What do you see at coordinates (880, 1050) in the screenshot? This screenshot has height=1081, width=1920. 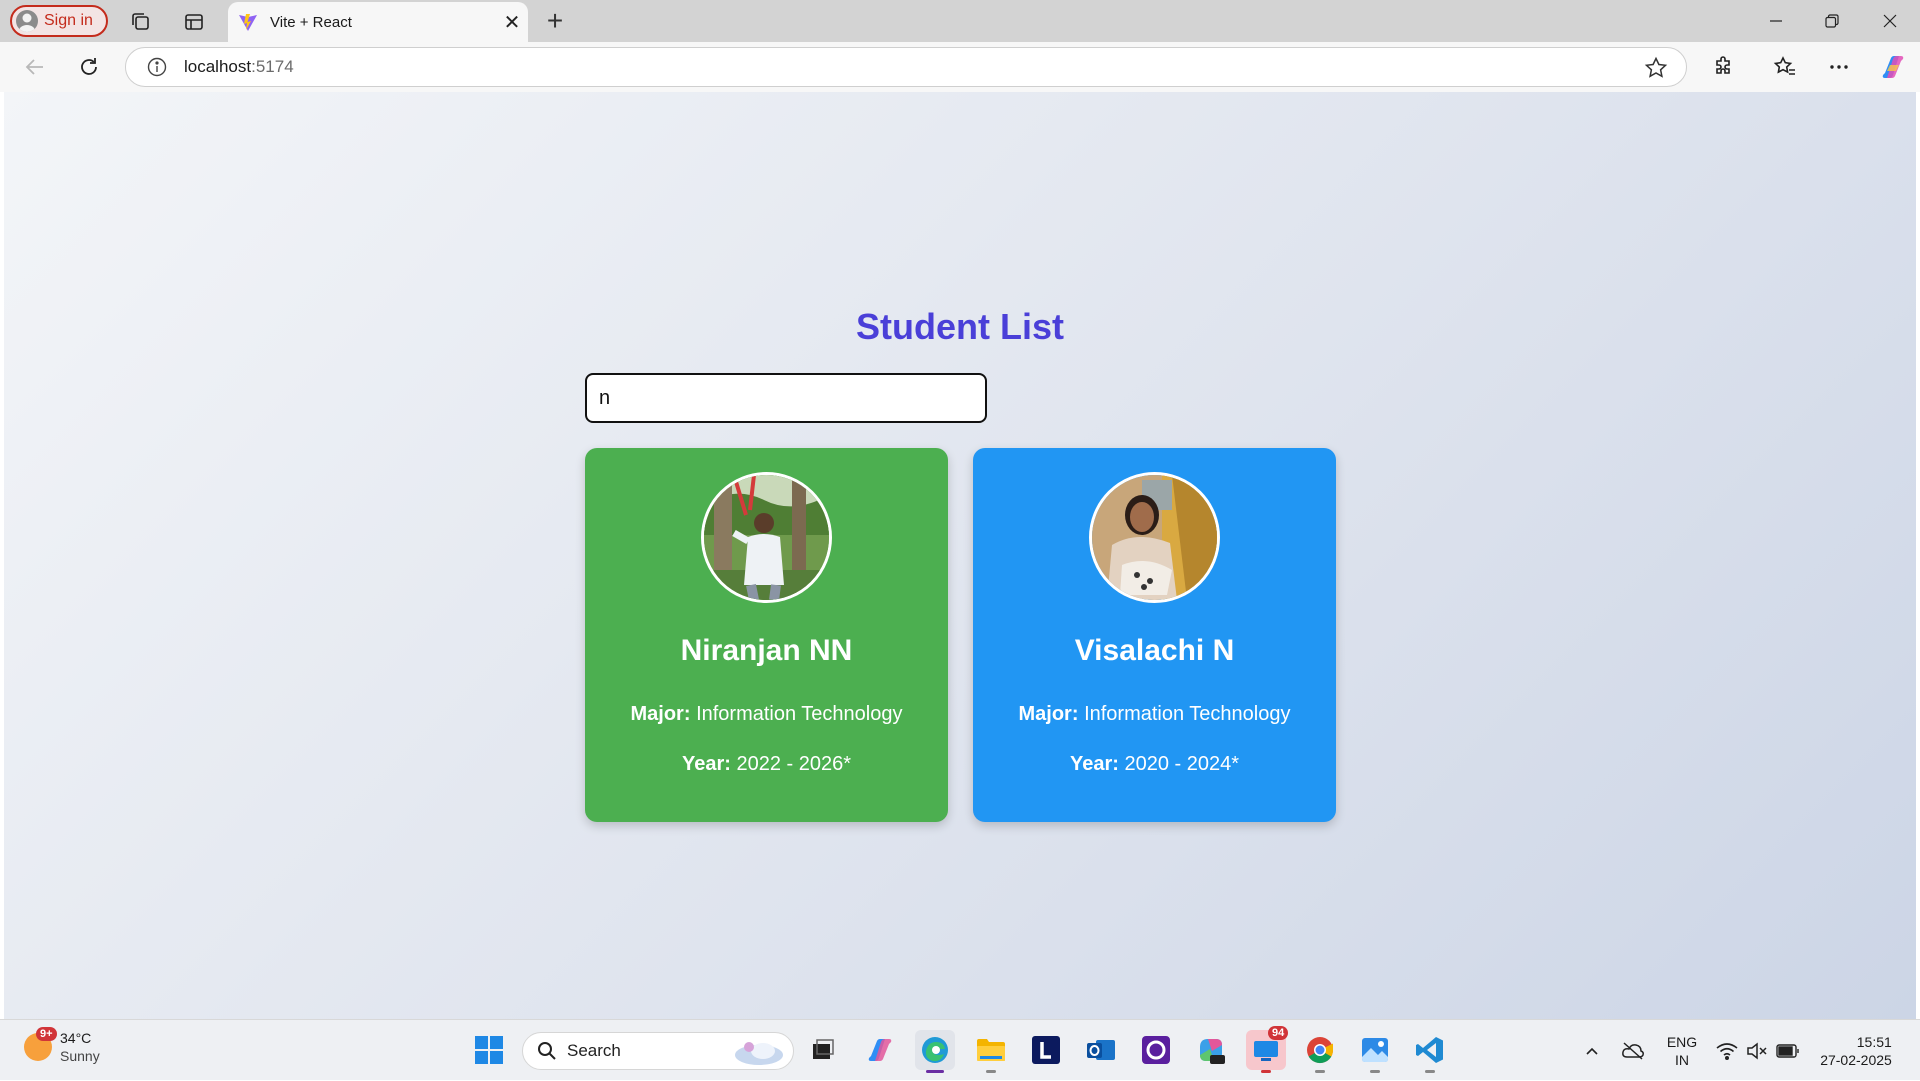 I see `copilot-app-icon` at bounding box center [880, 1050].